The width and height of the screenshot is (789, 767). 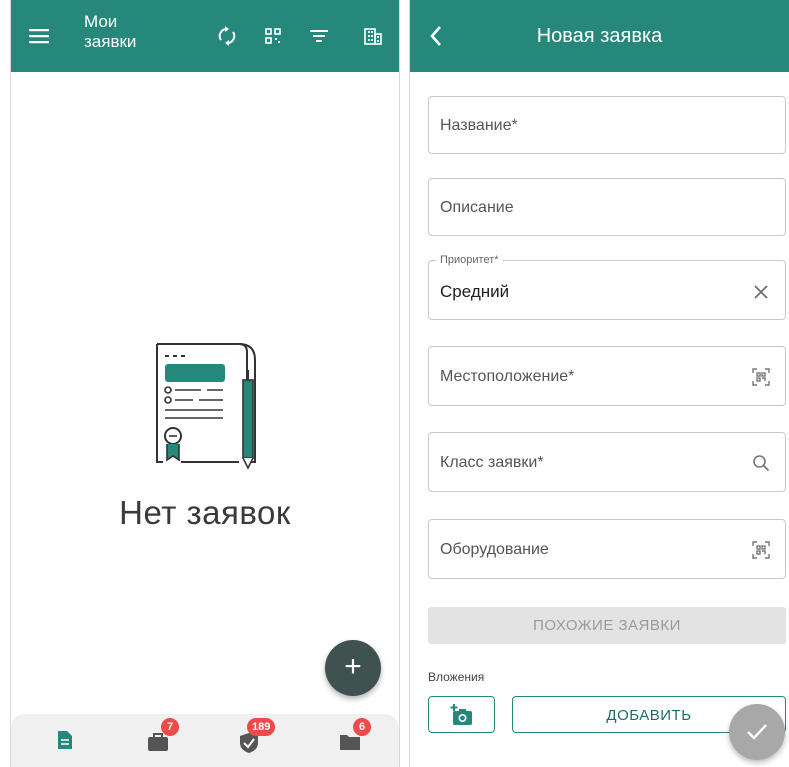 What do you see at coordinates (362, 727) in the screenshot?
I see `archive-count-badge: 6` at bounding box center [362, 727].